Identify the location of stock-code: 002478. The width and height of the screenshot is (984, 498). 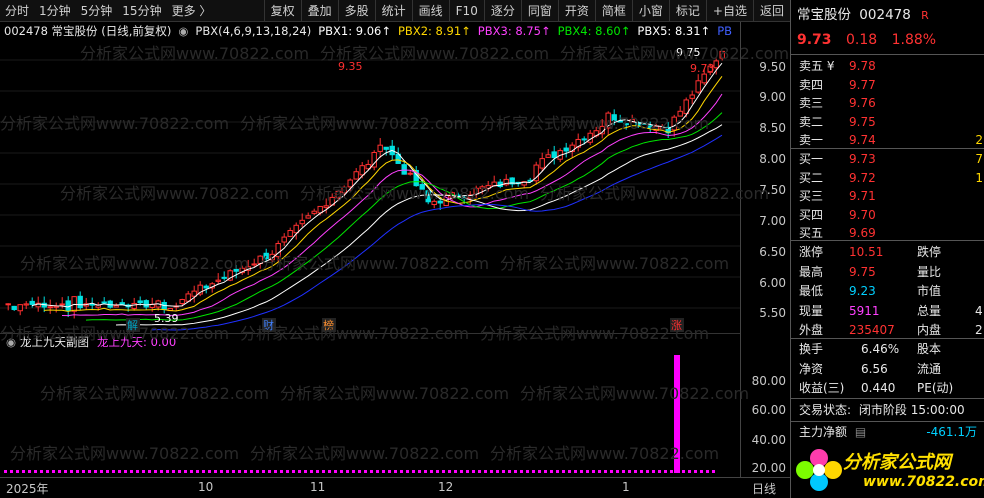
(885, 15).